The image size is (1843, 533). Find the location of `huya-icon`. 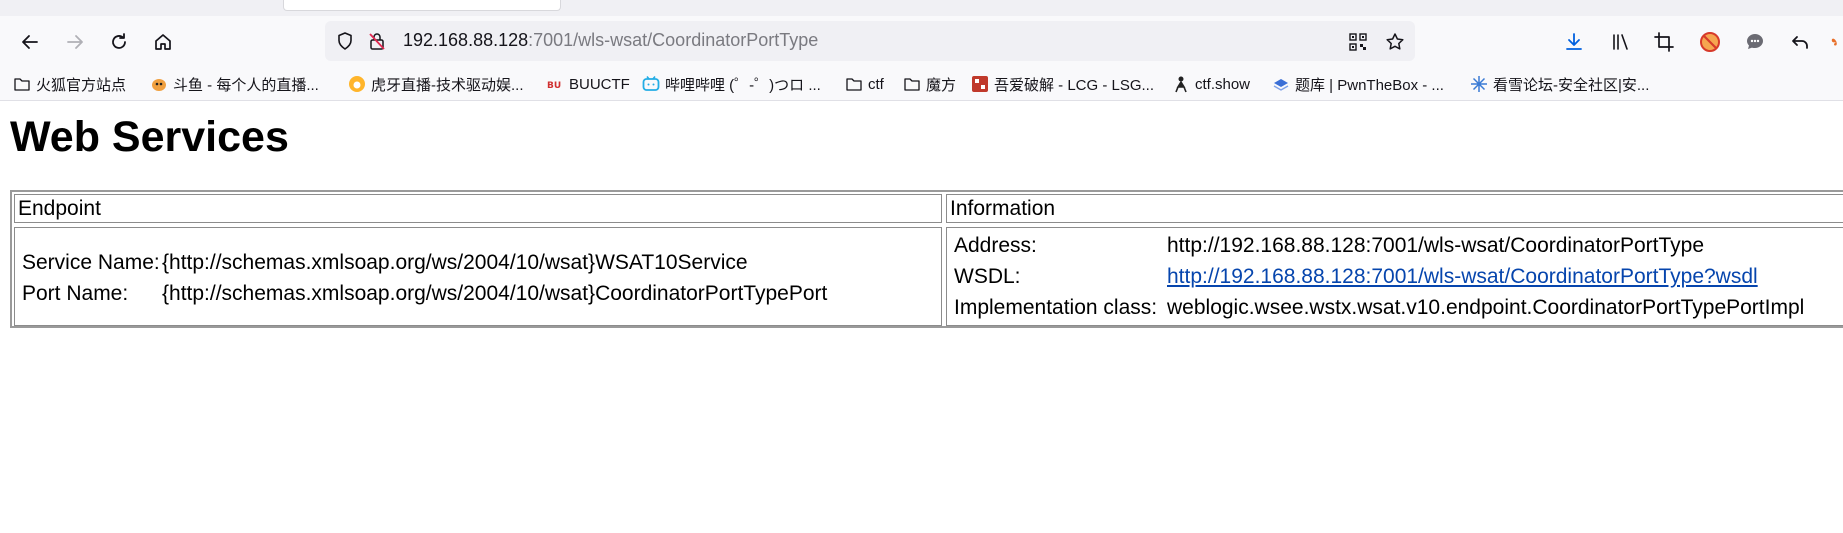

huya-icon is located at coordinates (357, 84).